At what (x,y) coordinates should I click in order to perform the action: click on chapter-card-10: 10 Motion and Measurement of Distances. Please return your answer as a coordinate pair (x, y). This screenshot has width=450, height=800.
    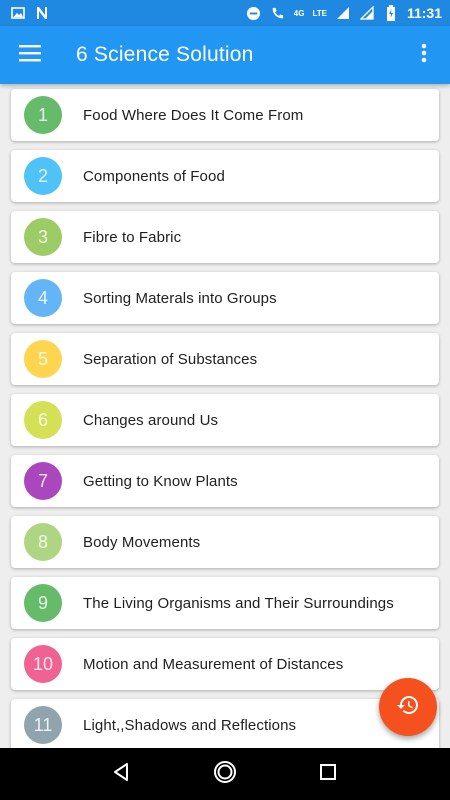
    Looking at the image, I should click on (225, 664).